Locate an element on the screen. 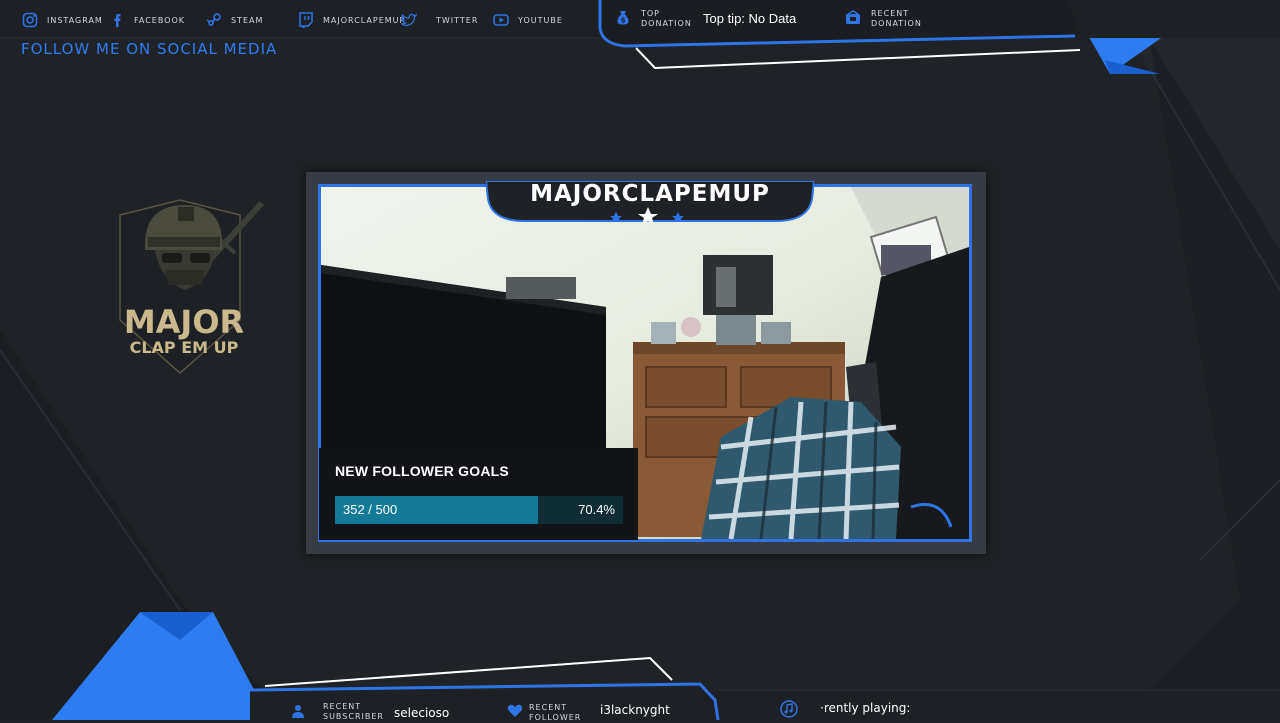 This screenshot has height=723, width=1280. social-label: FACEBOOK is located at coordinates (160, 20).